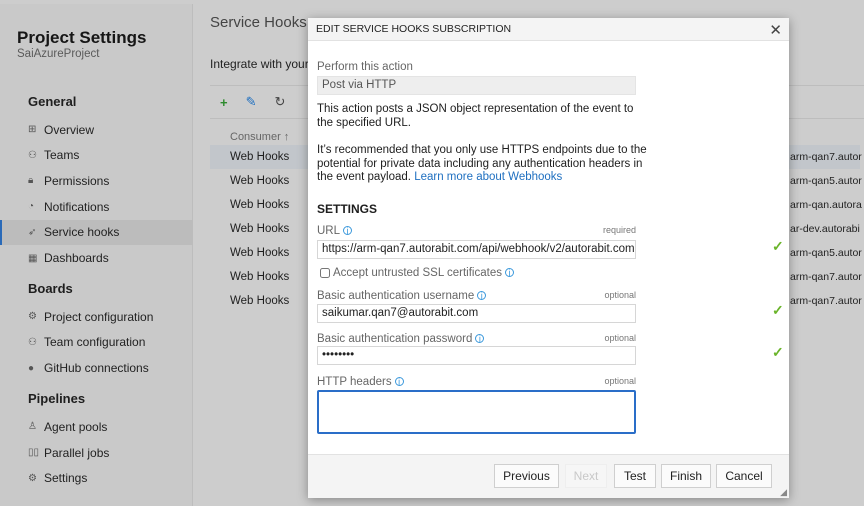 The width and height of the screenshot is (864, 506). Describe the element at coordinates (347, 209) in the screenshot. I see `settings-heading: SETTINGS` at that location.